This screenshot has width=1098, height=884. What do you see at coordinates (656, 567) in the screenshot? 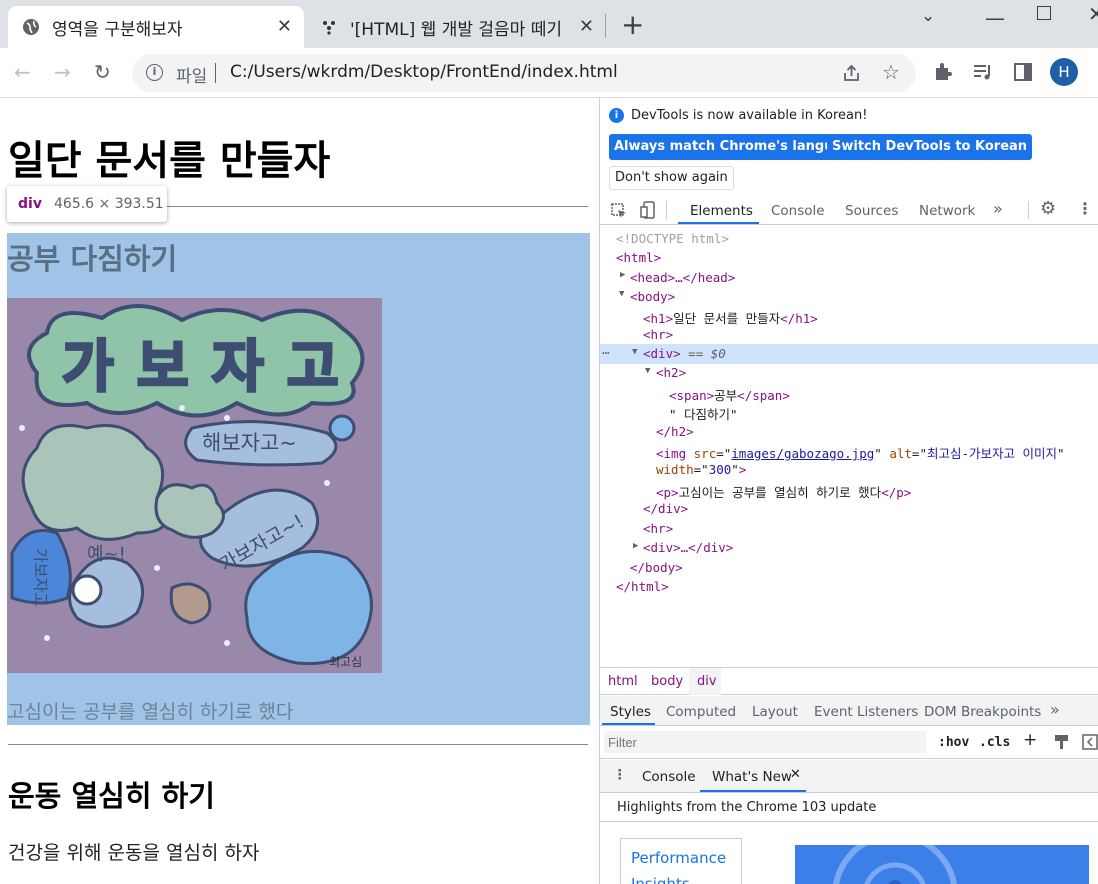
I see `tree-body-close: </body>` at bounding box center [656, 567].